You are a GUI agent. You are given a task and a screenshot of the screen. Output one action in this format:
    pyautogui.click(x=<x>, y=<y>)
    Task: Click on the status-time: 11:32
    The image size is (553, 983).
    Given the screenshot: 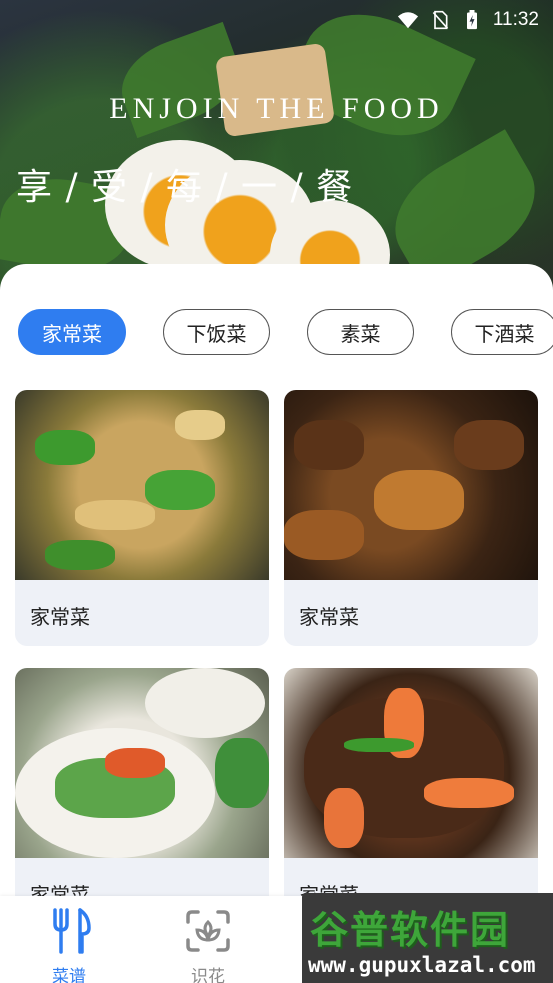 What is the action you would take?
    pyautogui.click(x=515, y=19)
    